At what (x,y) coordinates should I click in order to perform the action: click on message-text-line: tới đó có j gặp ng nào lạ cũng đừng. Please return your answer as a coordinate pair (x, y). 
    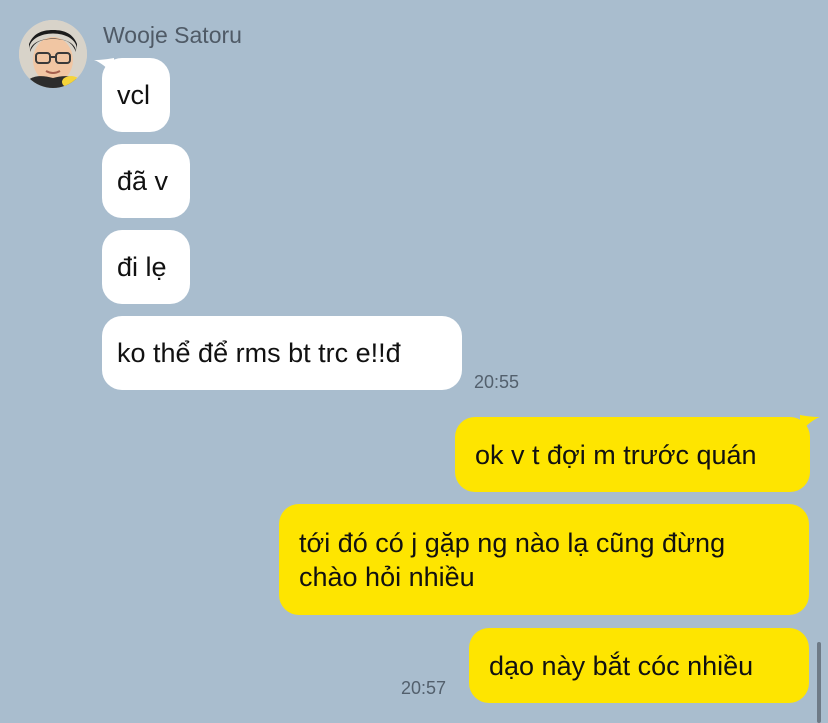
    Looking at the image, I should click on (512, 542).